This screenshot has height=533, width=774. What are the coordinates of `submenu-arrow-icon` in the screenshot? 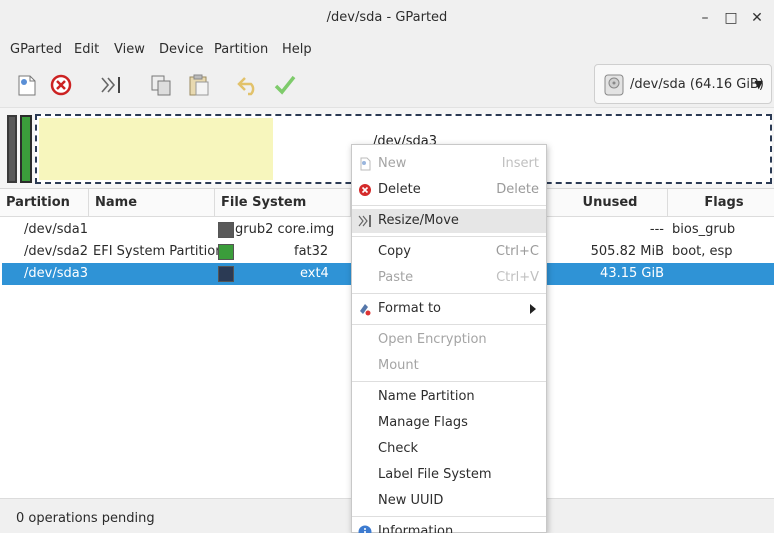 It's located at (533, 309).